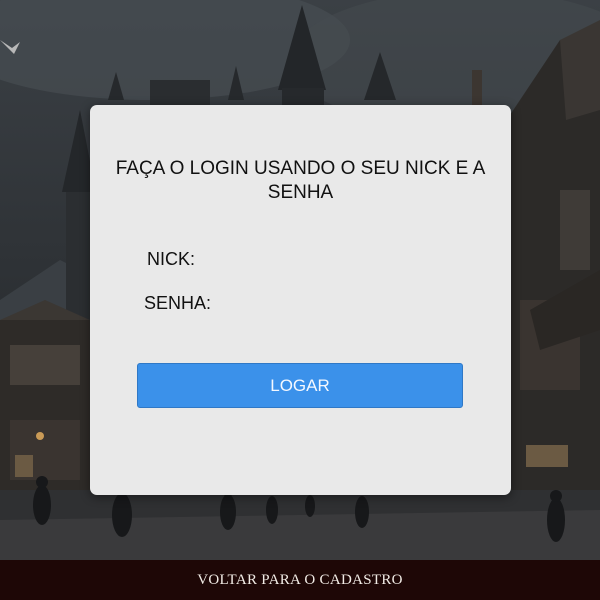 The height and width of the screenshot is (600, 600). I want to click on nick-field-row: NICK:, so click(300, 260).